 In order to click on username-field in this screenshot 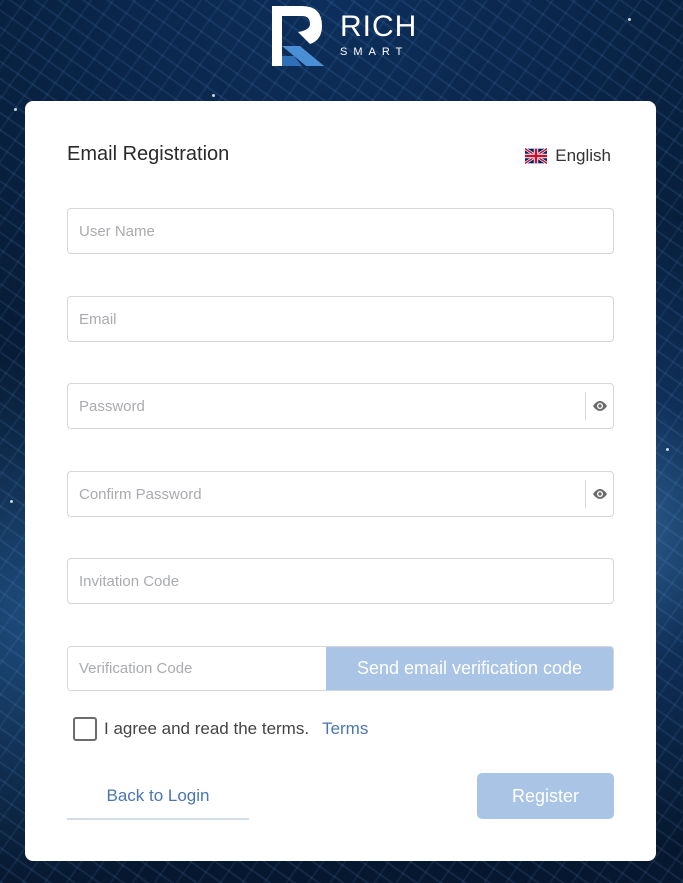, I will do `click(340, 231)`.